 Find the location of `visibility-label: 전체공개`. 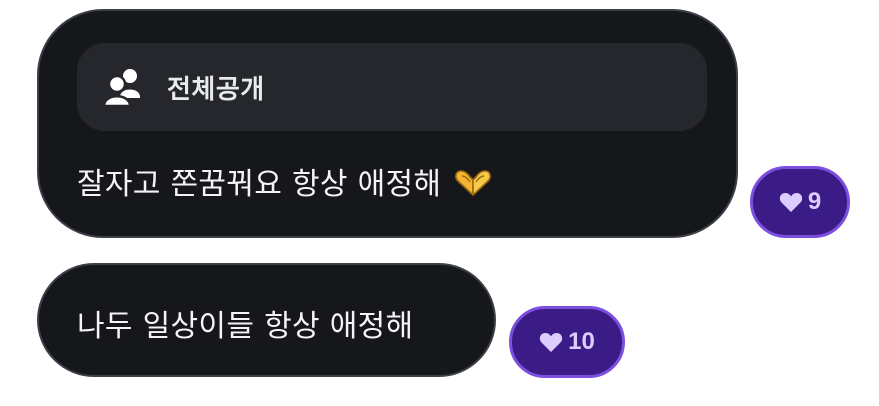

visibility-label: 전체공개 is located at coordinates (216, 89).